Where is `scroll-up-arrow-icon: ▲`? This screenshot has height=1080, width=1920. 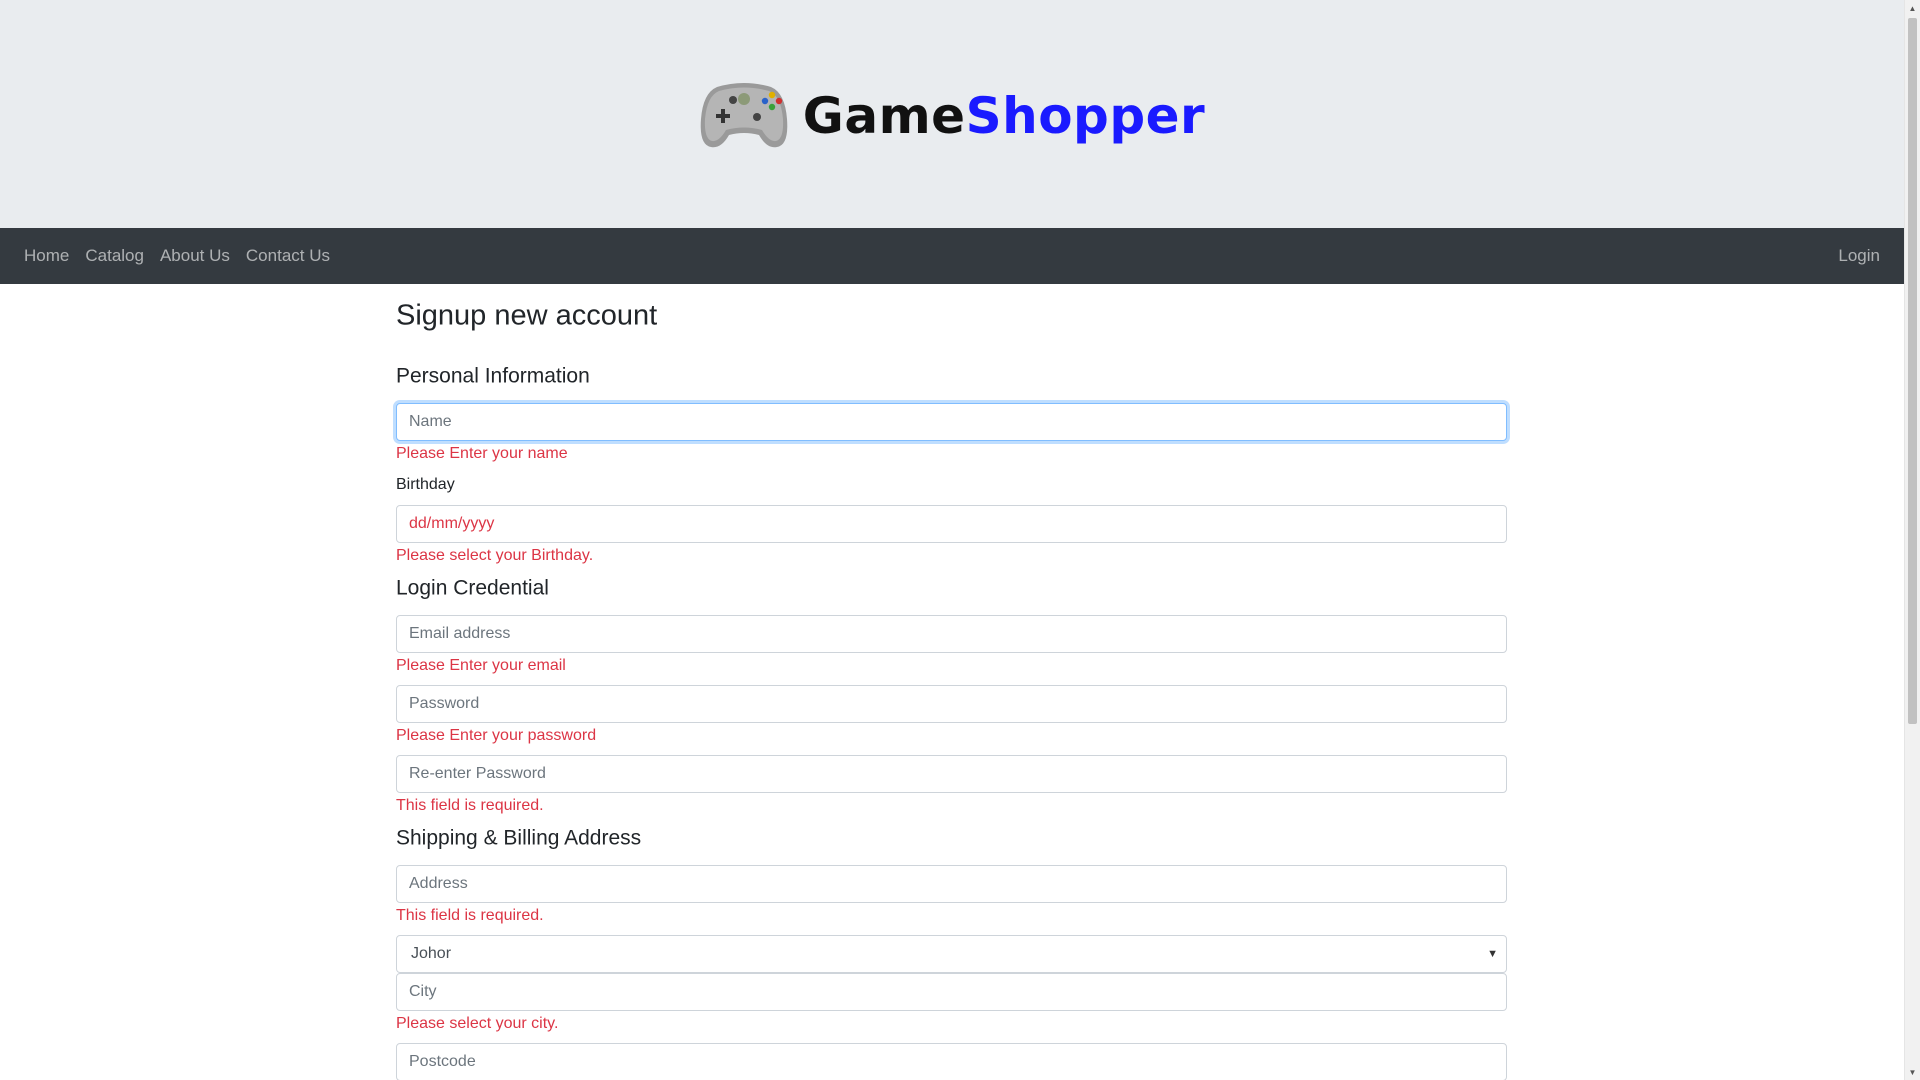
scroll-up-arrow-icon: ▲ is located at coordinates (1912, 8).